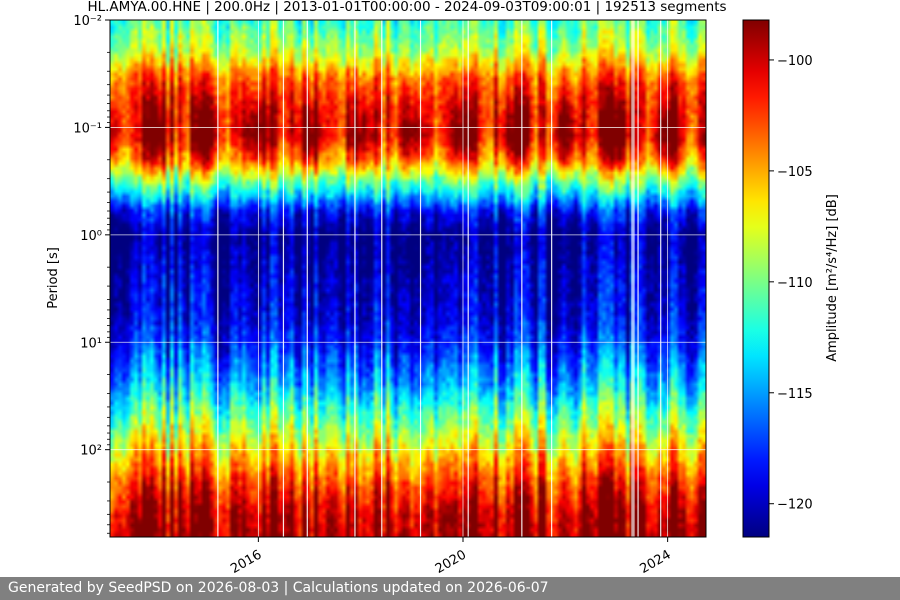 This screenshot has height=600, width=900. What do you see at coordinates (655, 562) in the screenshot?
I see `x-tick-label: 2024` at bounding box center [655, 562].